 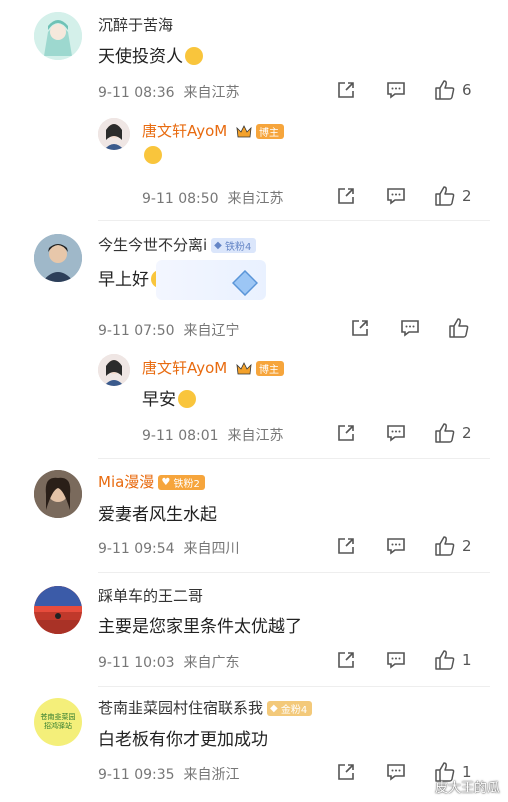 What do you see at coordinates (254, 517) in the screenshot?
I see `comment-3: Mia漫漫 ♥ 铁粉2 爱妻者风生水起 9-11 09:54 来自四川 2` at bounding box center [254, 517].